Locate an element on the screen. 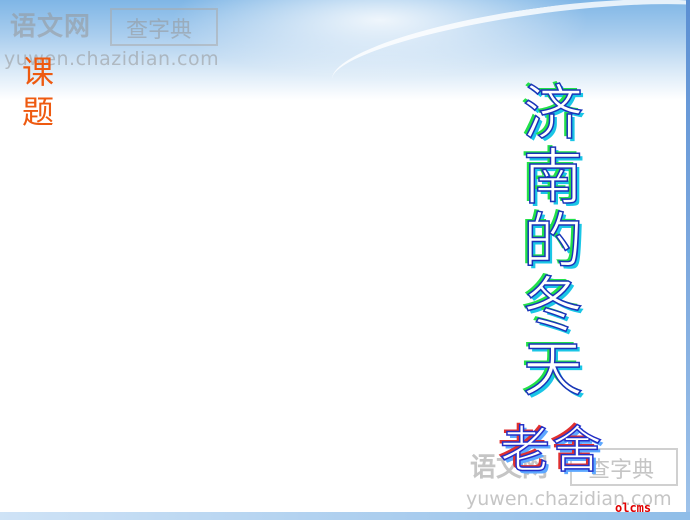 The image size is (690, 520). slide-bottom-band is located at coordinates (345, 516).